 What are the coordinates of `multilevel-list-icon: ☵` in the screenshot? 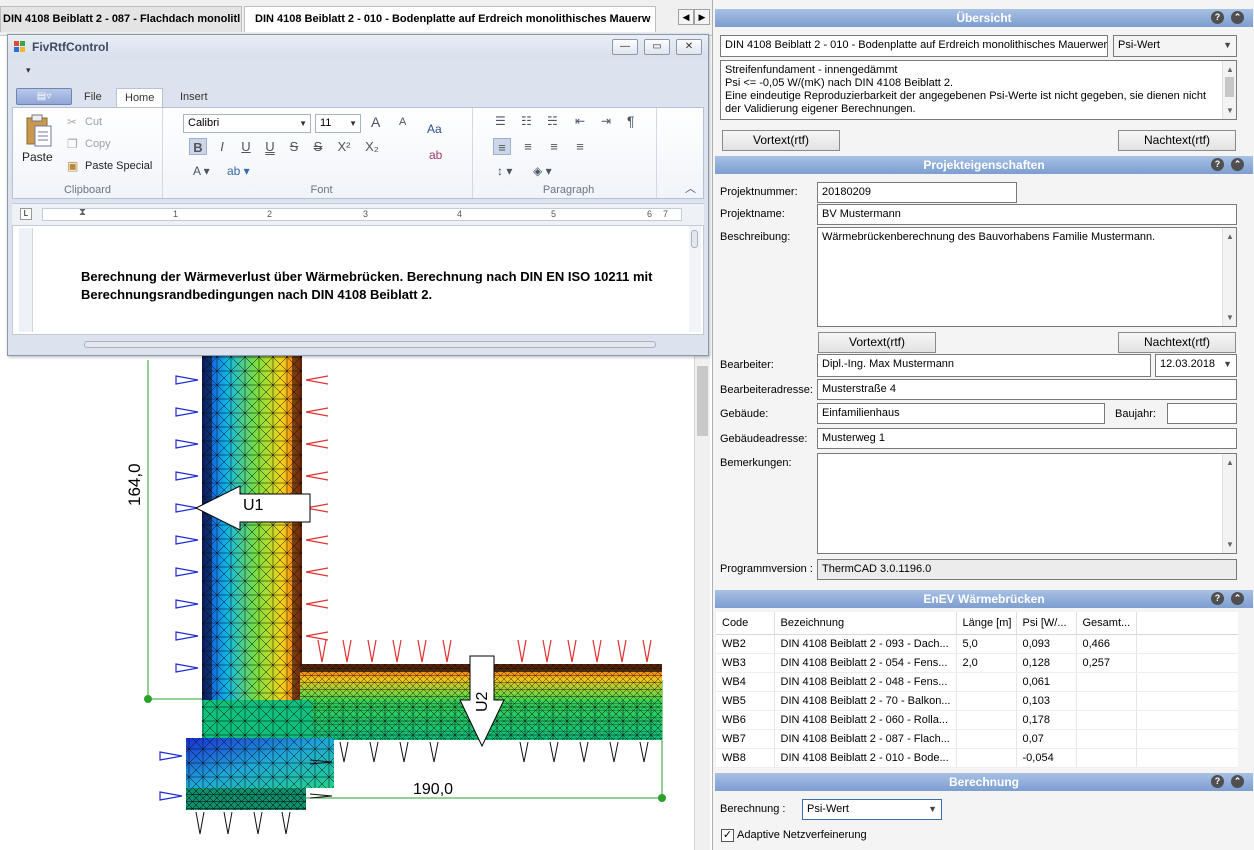 It's located at (552, 121).